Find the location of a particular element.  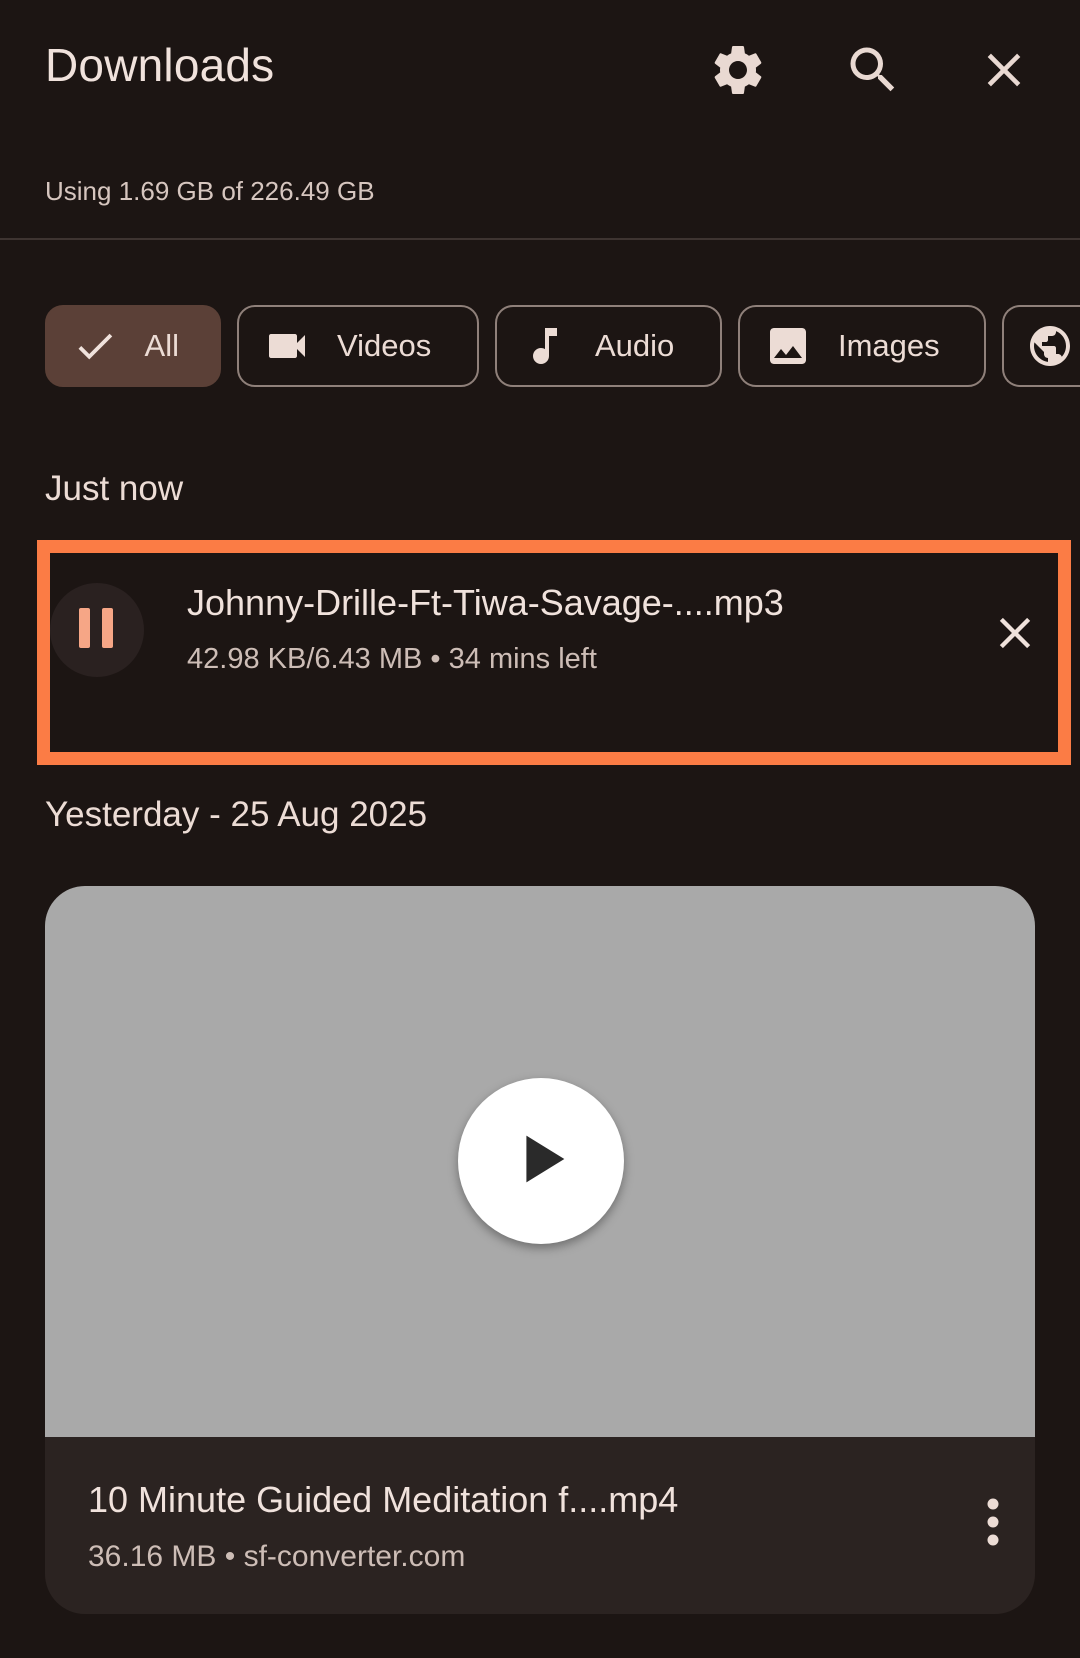

section-header-yesterday: Yesterday - 25 Aug 2025 is located at coordinates (236, 814).